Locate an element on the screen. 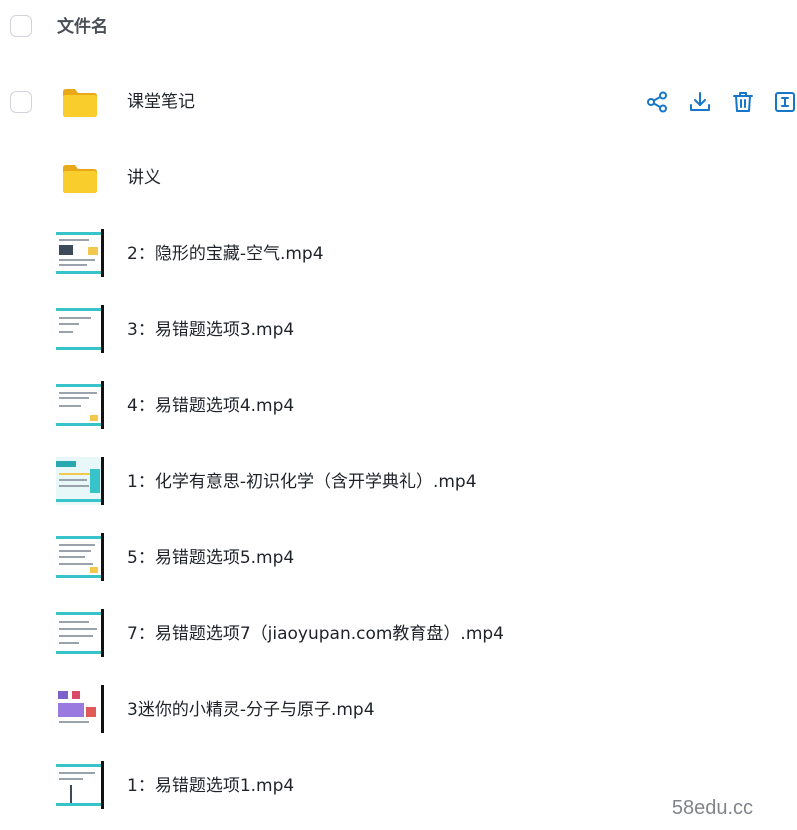 This screenshot has height=830, width=797. file-name: 讲义 is located at coordinates (144, 178).